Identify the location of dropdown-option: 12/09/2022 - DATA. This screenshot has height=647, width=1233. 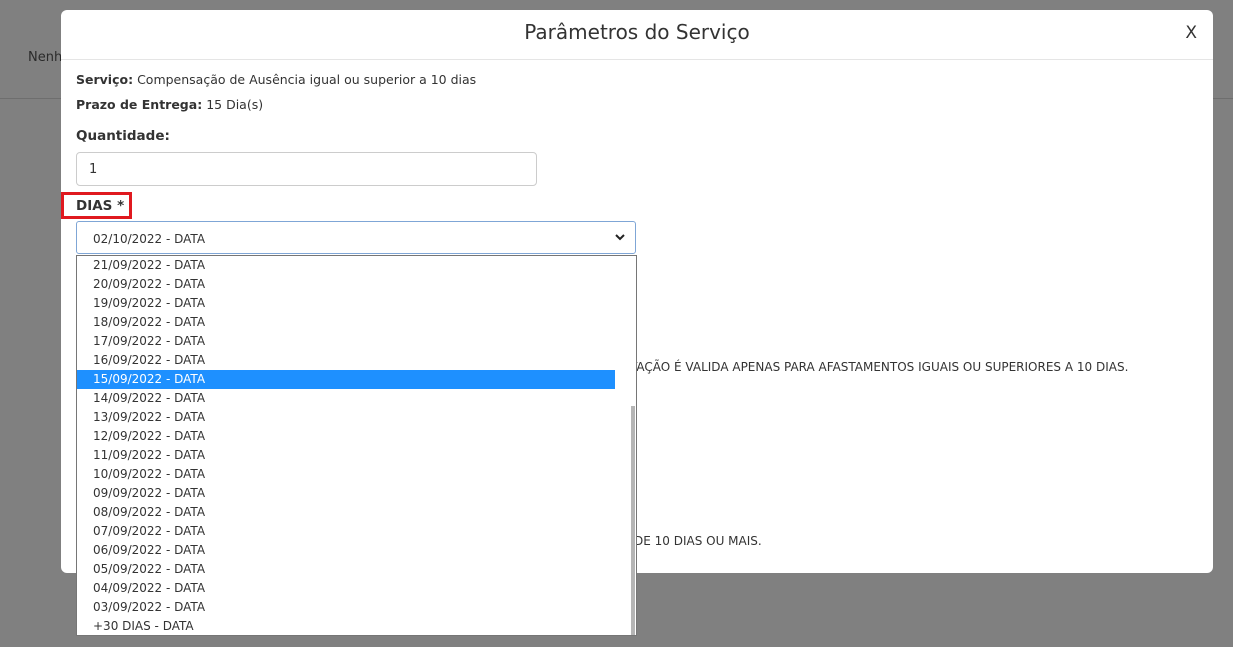
(346, 436).